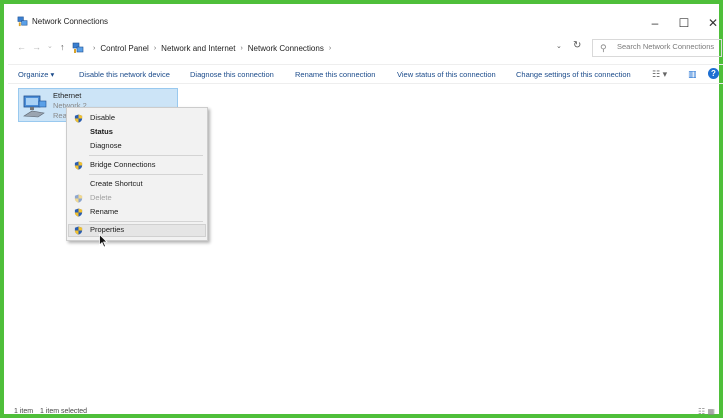  I want to click on preview-pane-icon: ▥, so click(692, 74).